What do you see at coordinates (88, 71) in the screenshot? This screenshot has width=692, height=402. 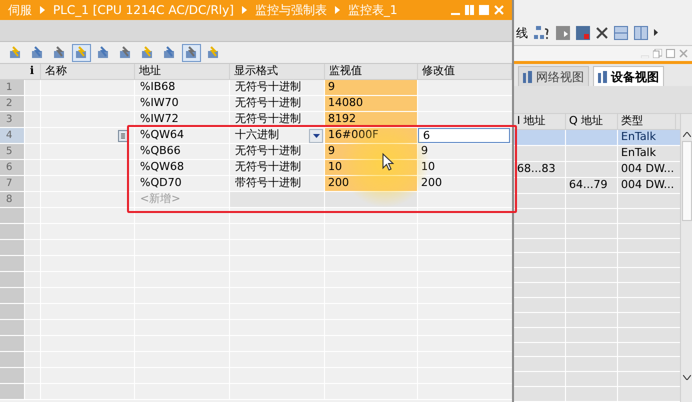 I see `column-header: 名称` at bounding box center [88, 71].